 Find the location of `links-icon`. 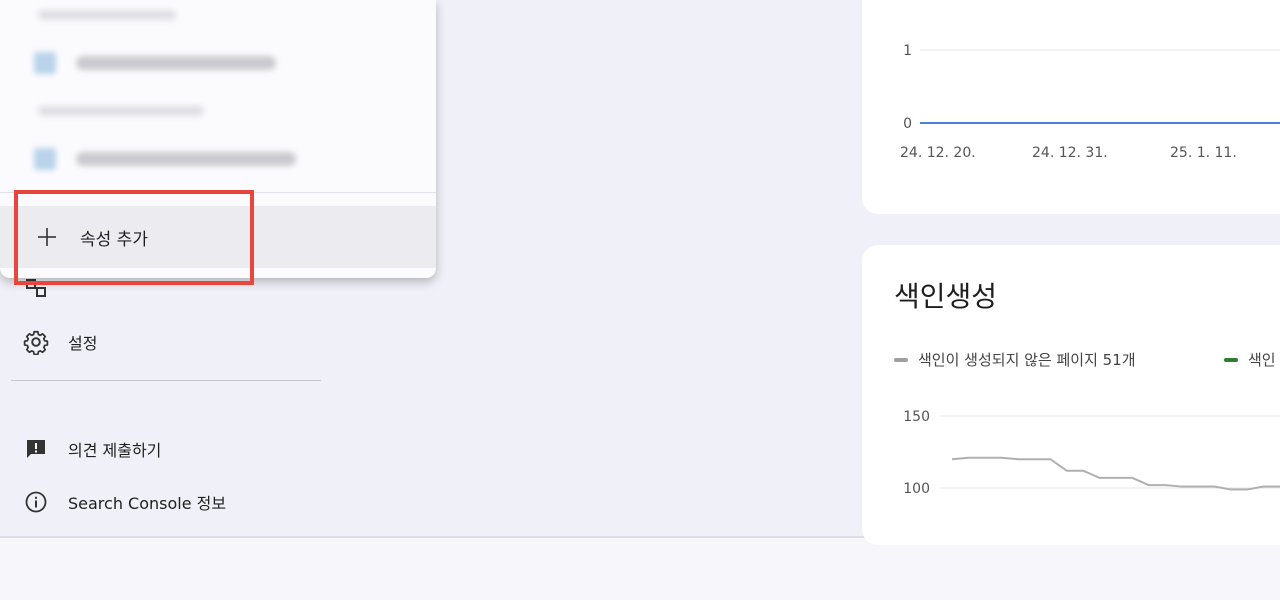

links-icon is located at coordinates (36, 288).